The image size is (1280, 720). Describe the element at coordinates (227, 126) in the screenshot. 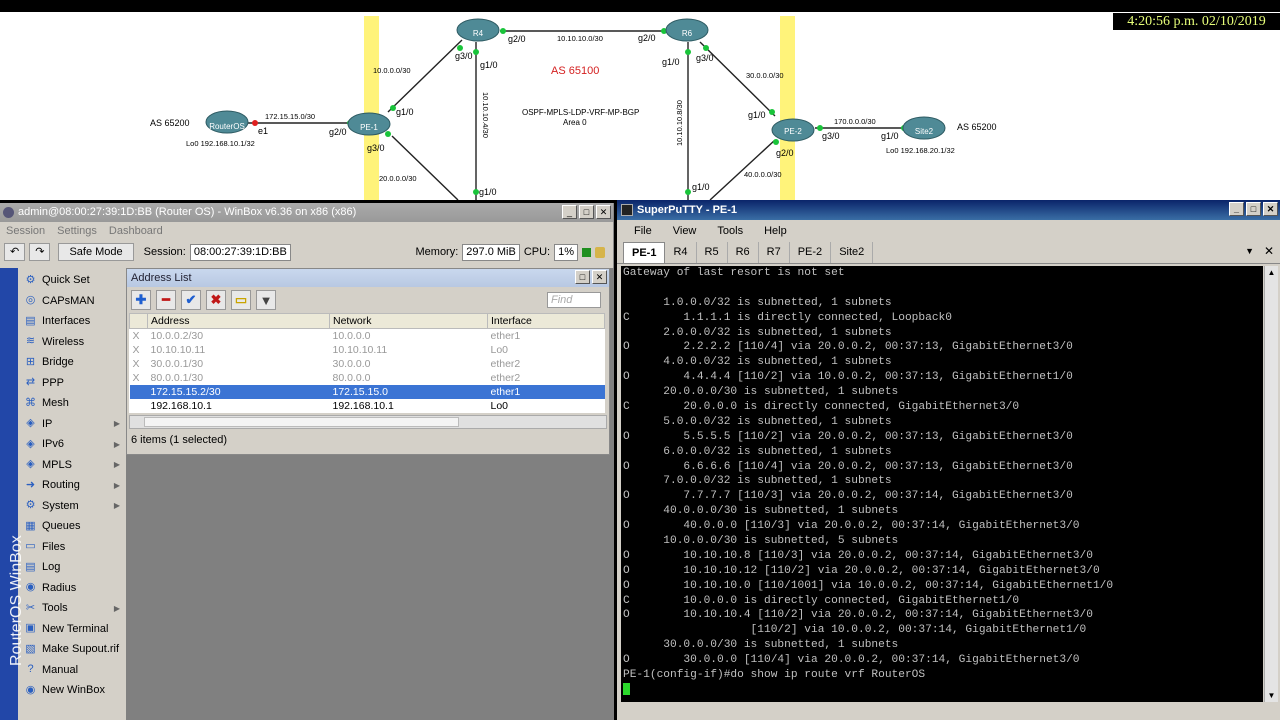

I see `router-routeros-label: RouterOS` at that location.